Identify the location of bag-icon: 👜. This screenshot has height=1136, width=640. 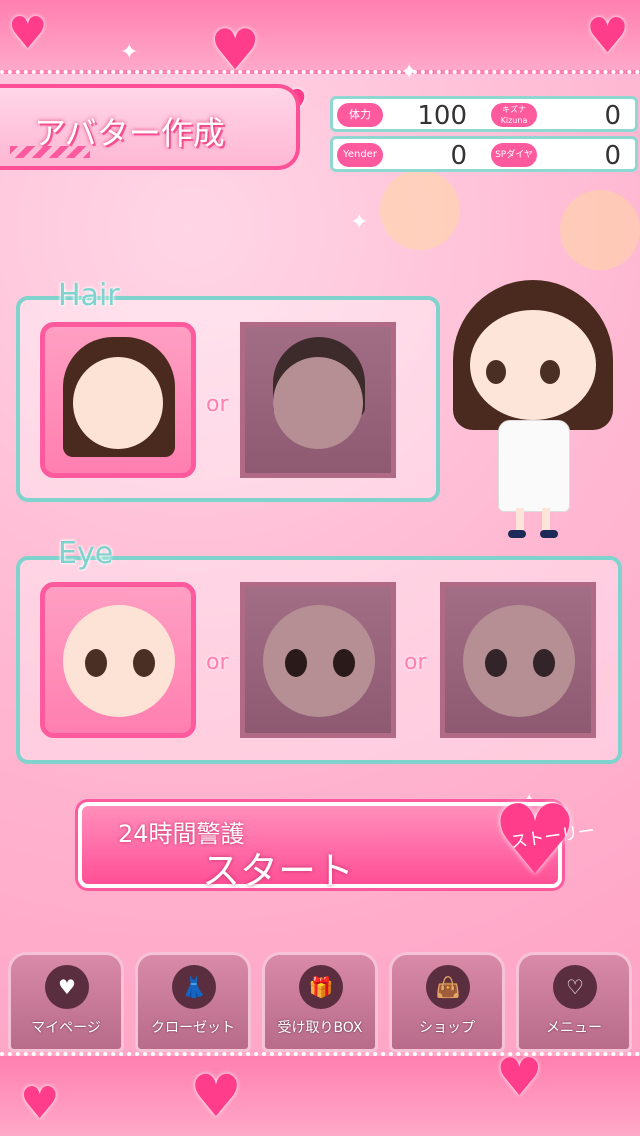
(448, 987).